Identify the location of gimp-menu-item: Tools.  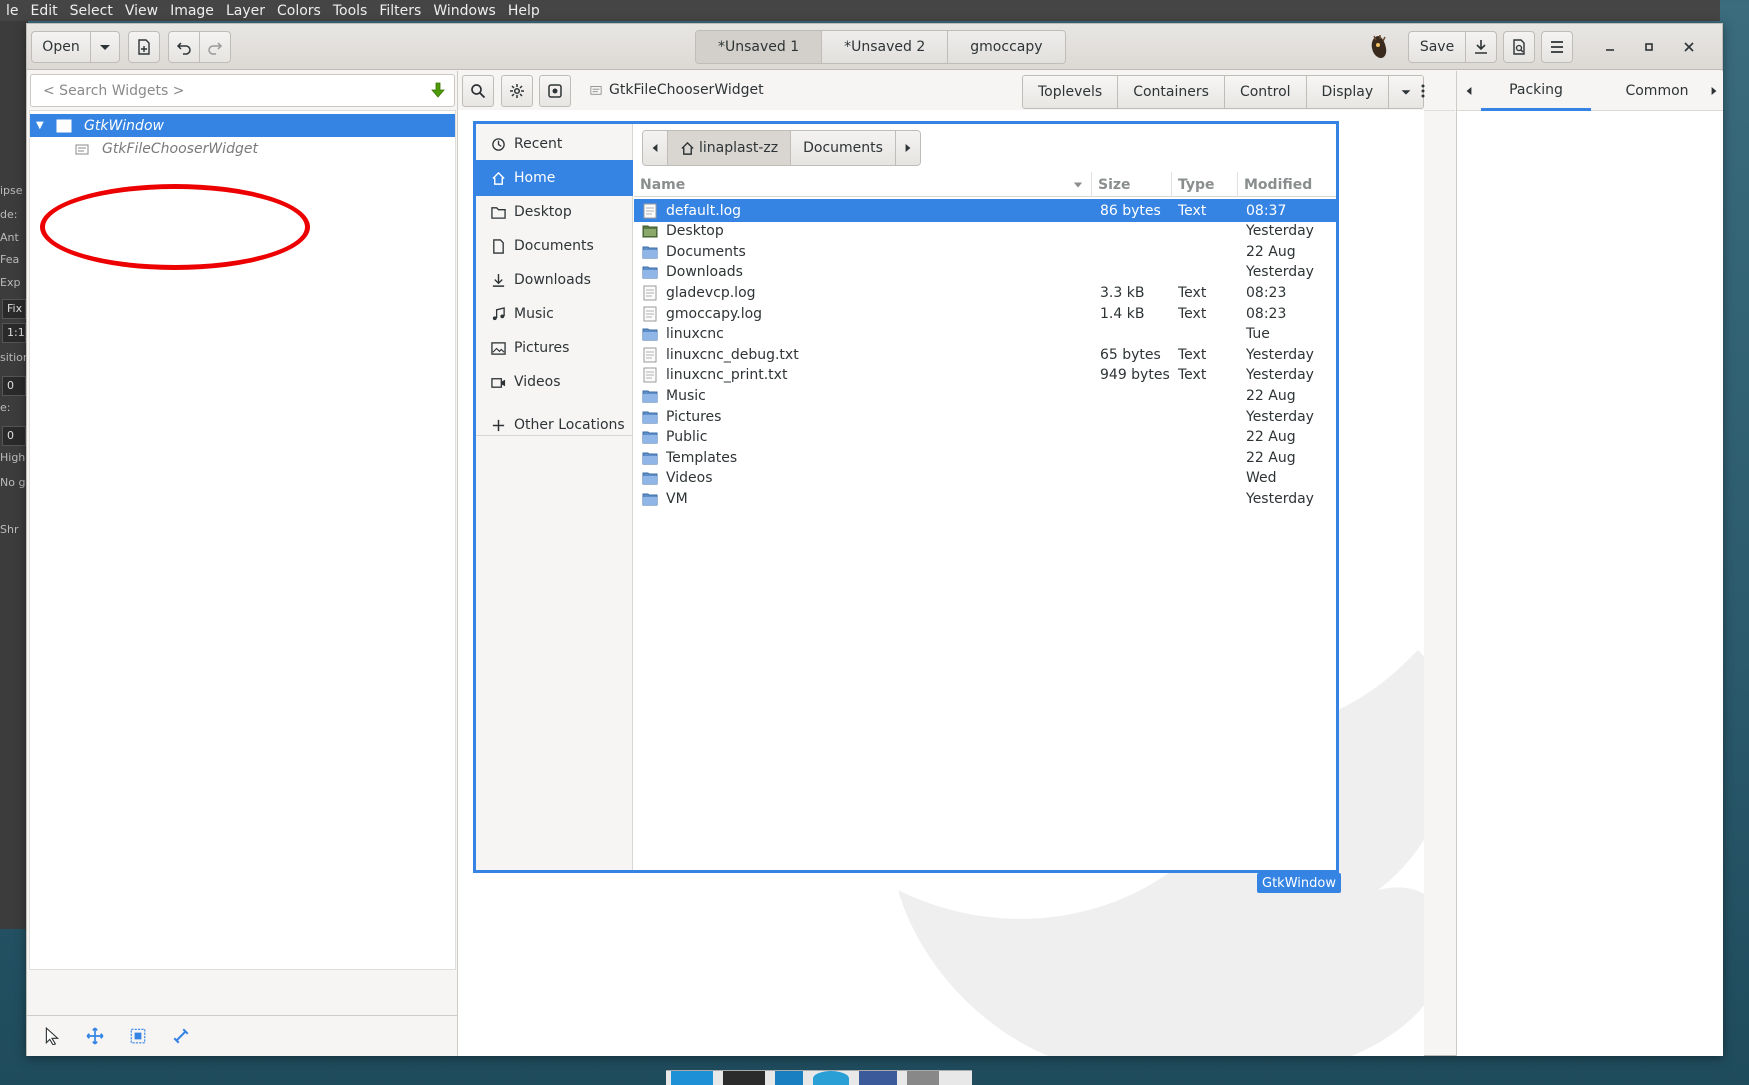
(350, 11).